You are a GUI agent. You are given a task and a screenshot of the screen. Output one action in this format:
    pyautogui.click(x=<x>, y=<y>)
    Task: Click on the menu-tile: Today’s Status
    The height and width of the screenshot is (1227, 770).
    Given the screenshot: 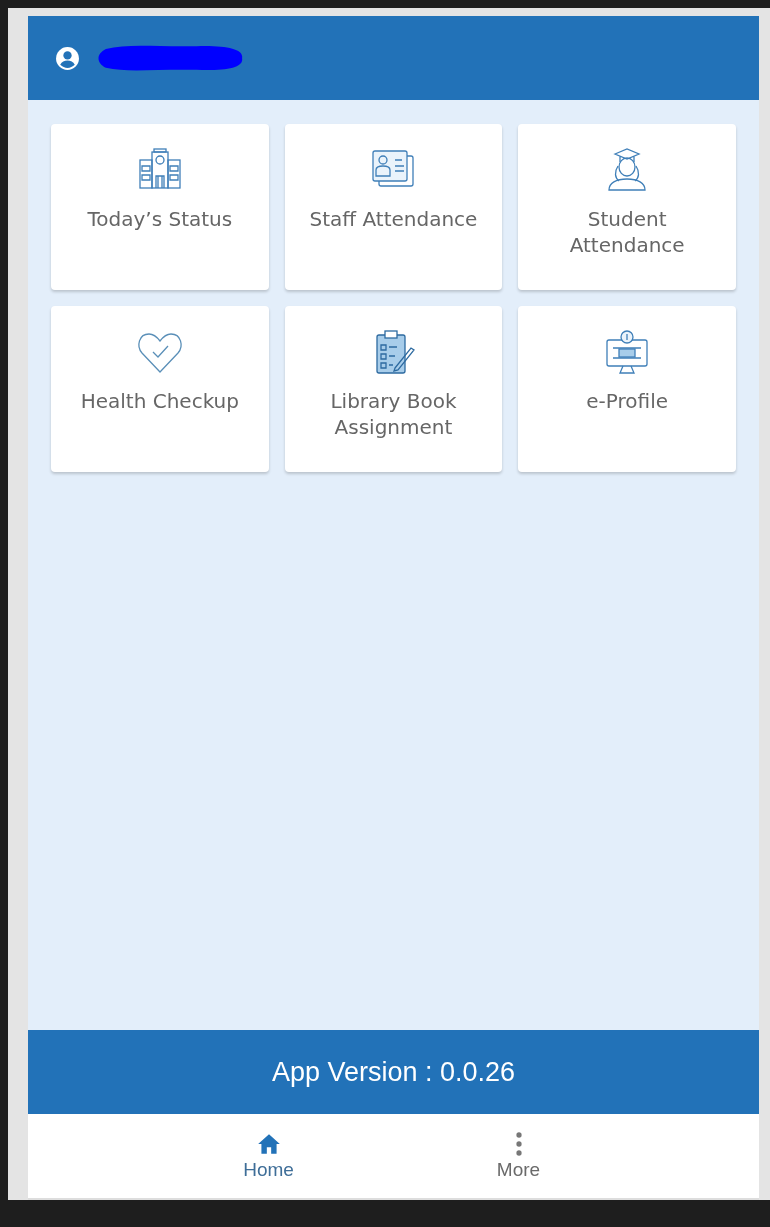 What is the action you would take?
    pyautogui.click(x=160, y=207)
    